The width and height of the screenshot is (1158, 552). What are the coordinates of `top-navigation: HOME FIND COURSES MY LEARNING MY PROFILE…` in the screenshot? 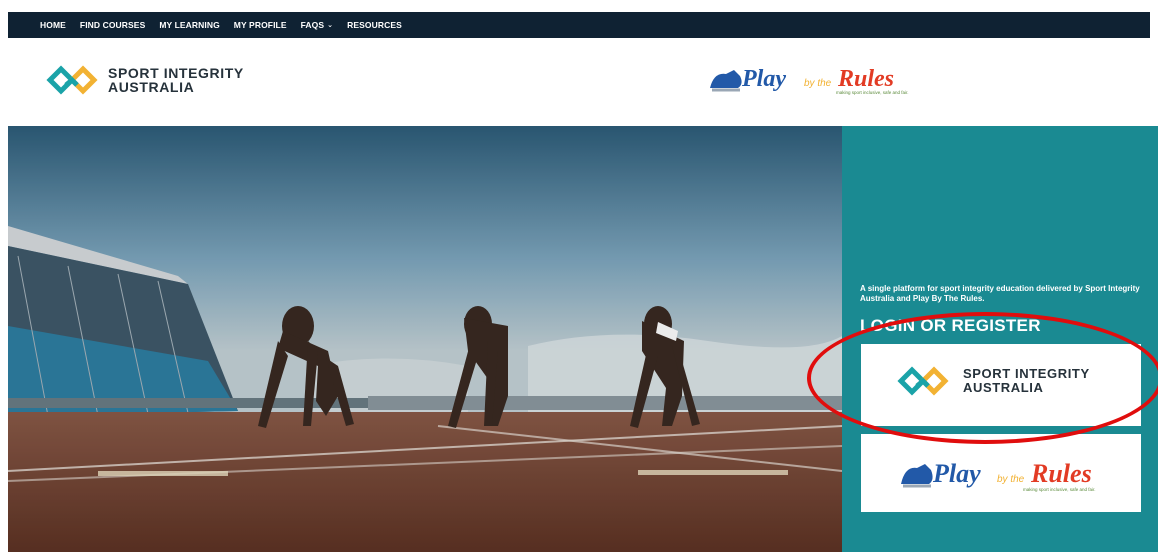 It's located at (579, 25).